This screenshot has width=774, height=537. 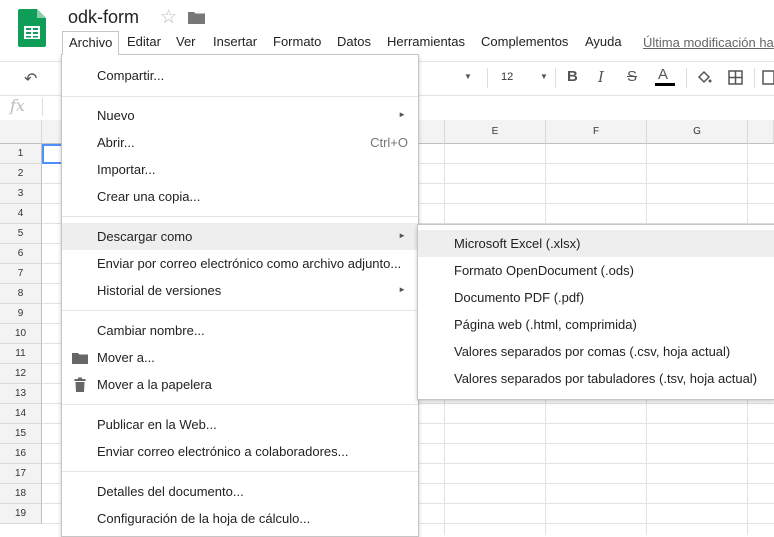 I want to click on text-color-glyph: A, so click(x=663, y=74).